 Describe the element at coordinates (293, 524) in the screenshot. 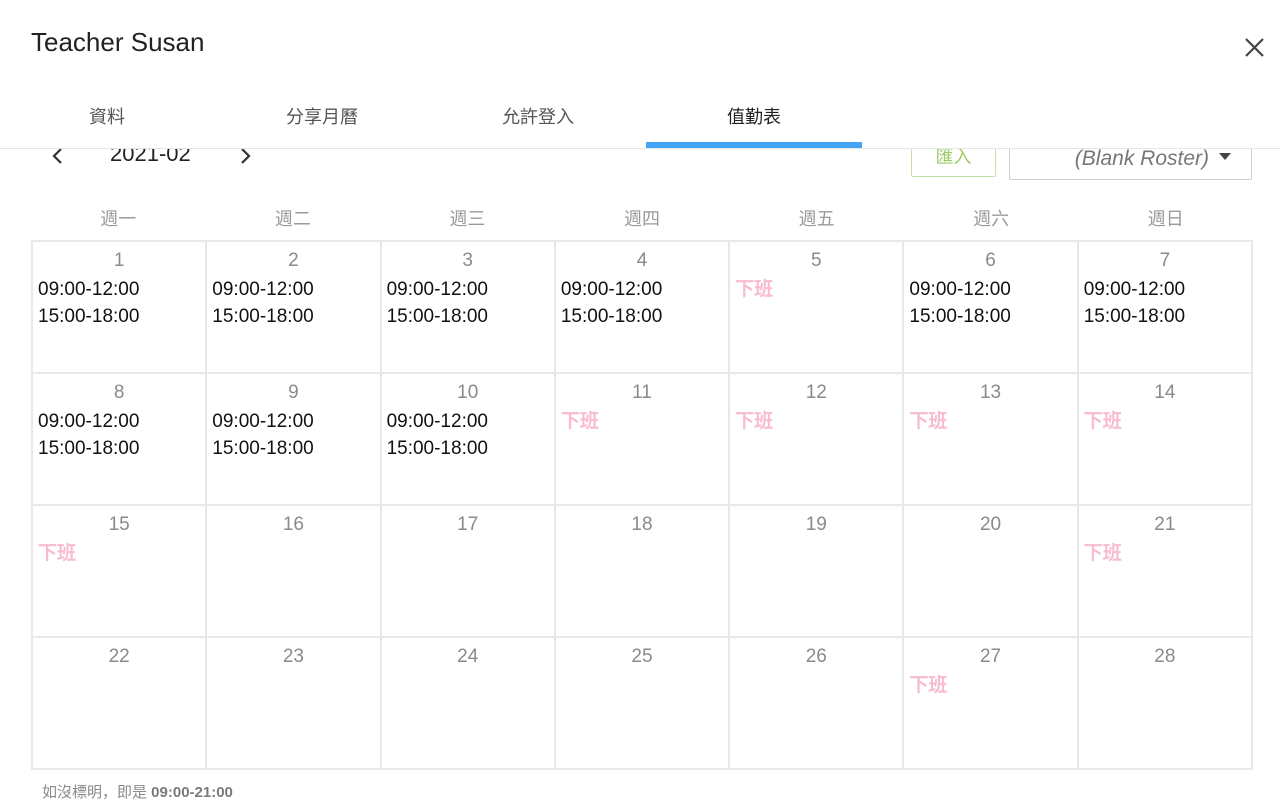

I see `day-number: 16` at that location.